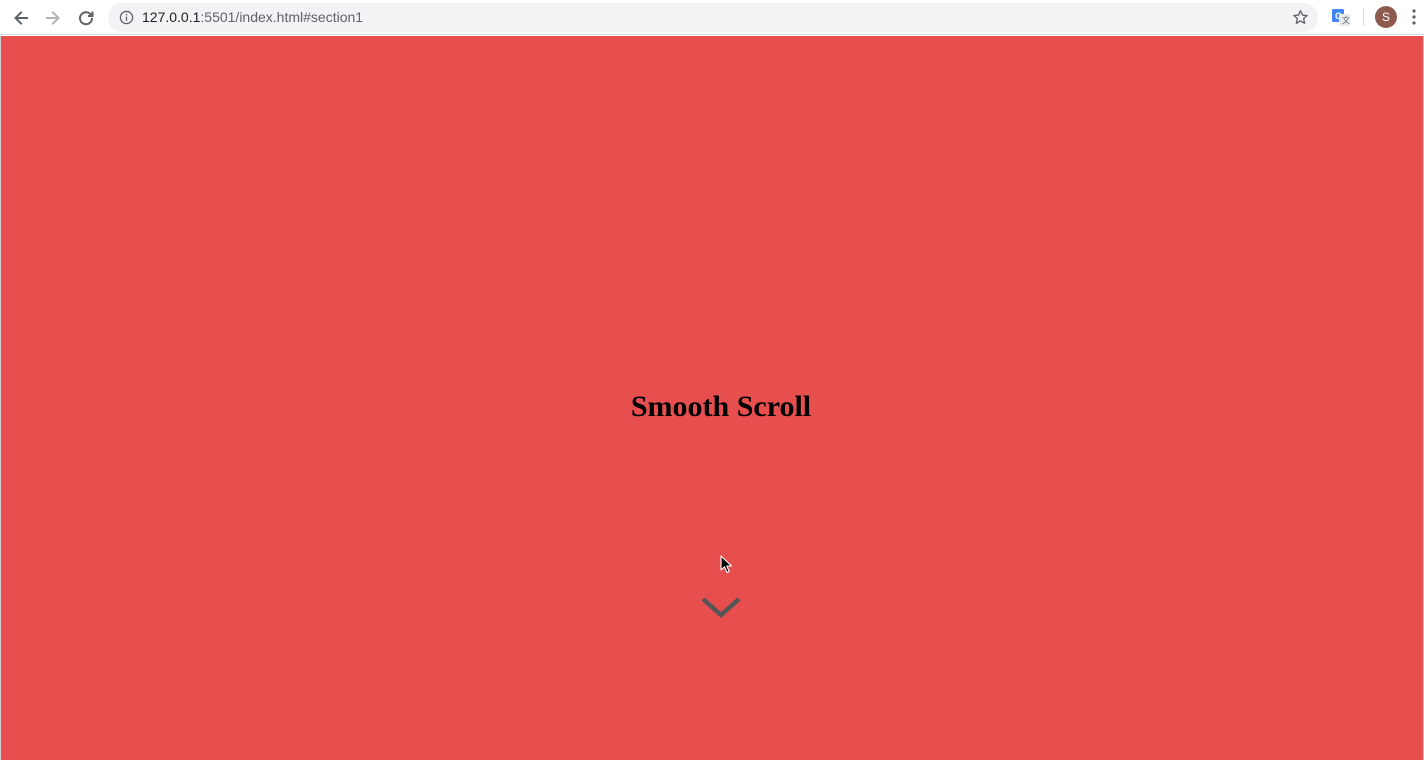  I want to click on arrow-left-icon, so click(21, 18).